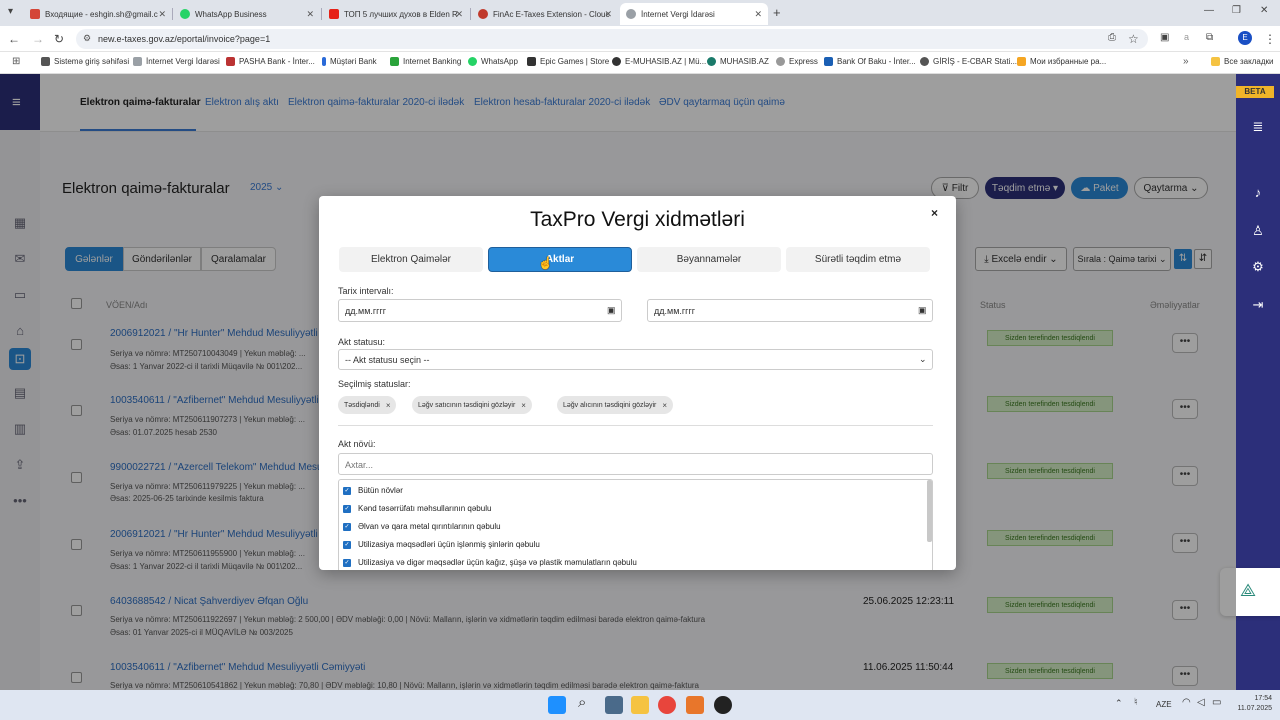 Image resolution: width=1280 pixels, height=720 pixels. I want to click on act-type-option: ✓ Kənd təsərrüfatı məhsullarının qəbulu, so click(417, 508).